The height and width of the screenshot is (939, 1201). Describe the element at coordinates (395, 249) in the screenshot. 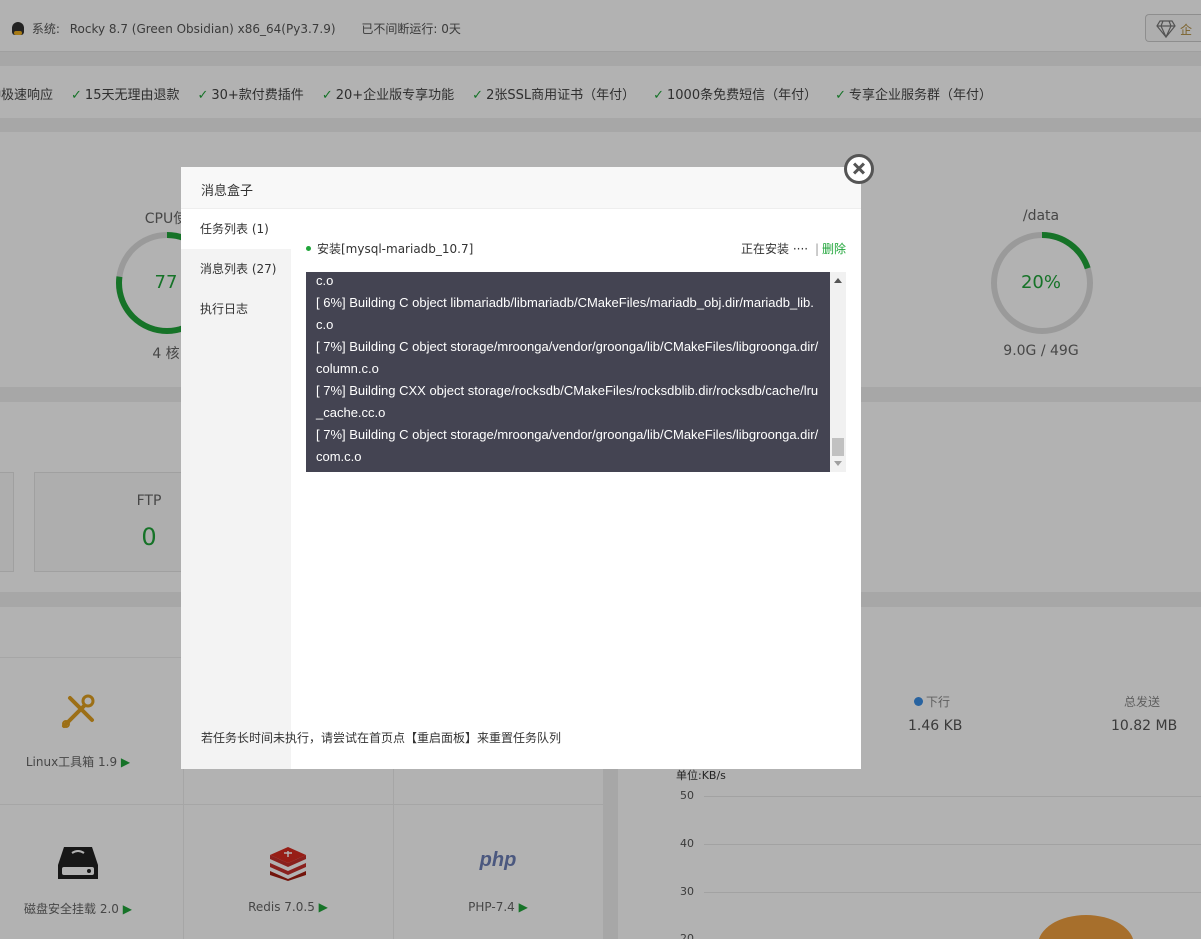

I see `task-name: 安装[mysql-mariadb_10.7]` at that location.